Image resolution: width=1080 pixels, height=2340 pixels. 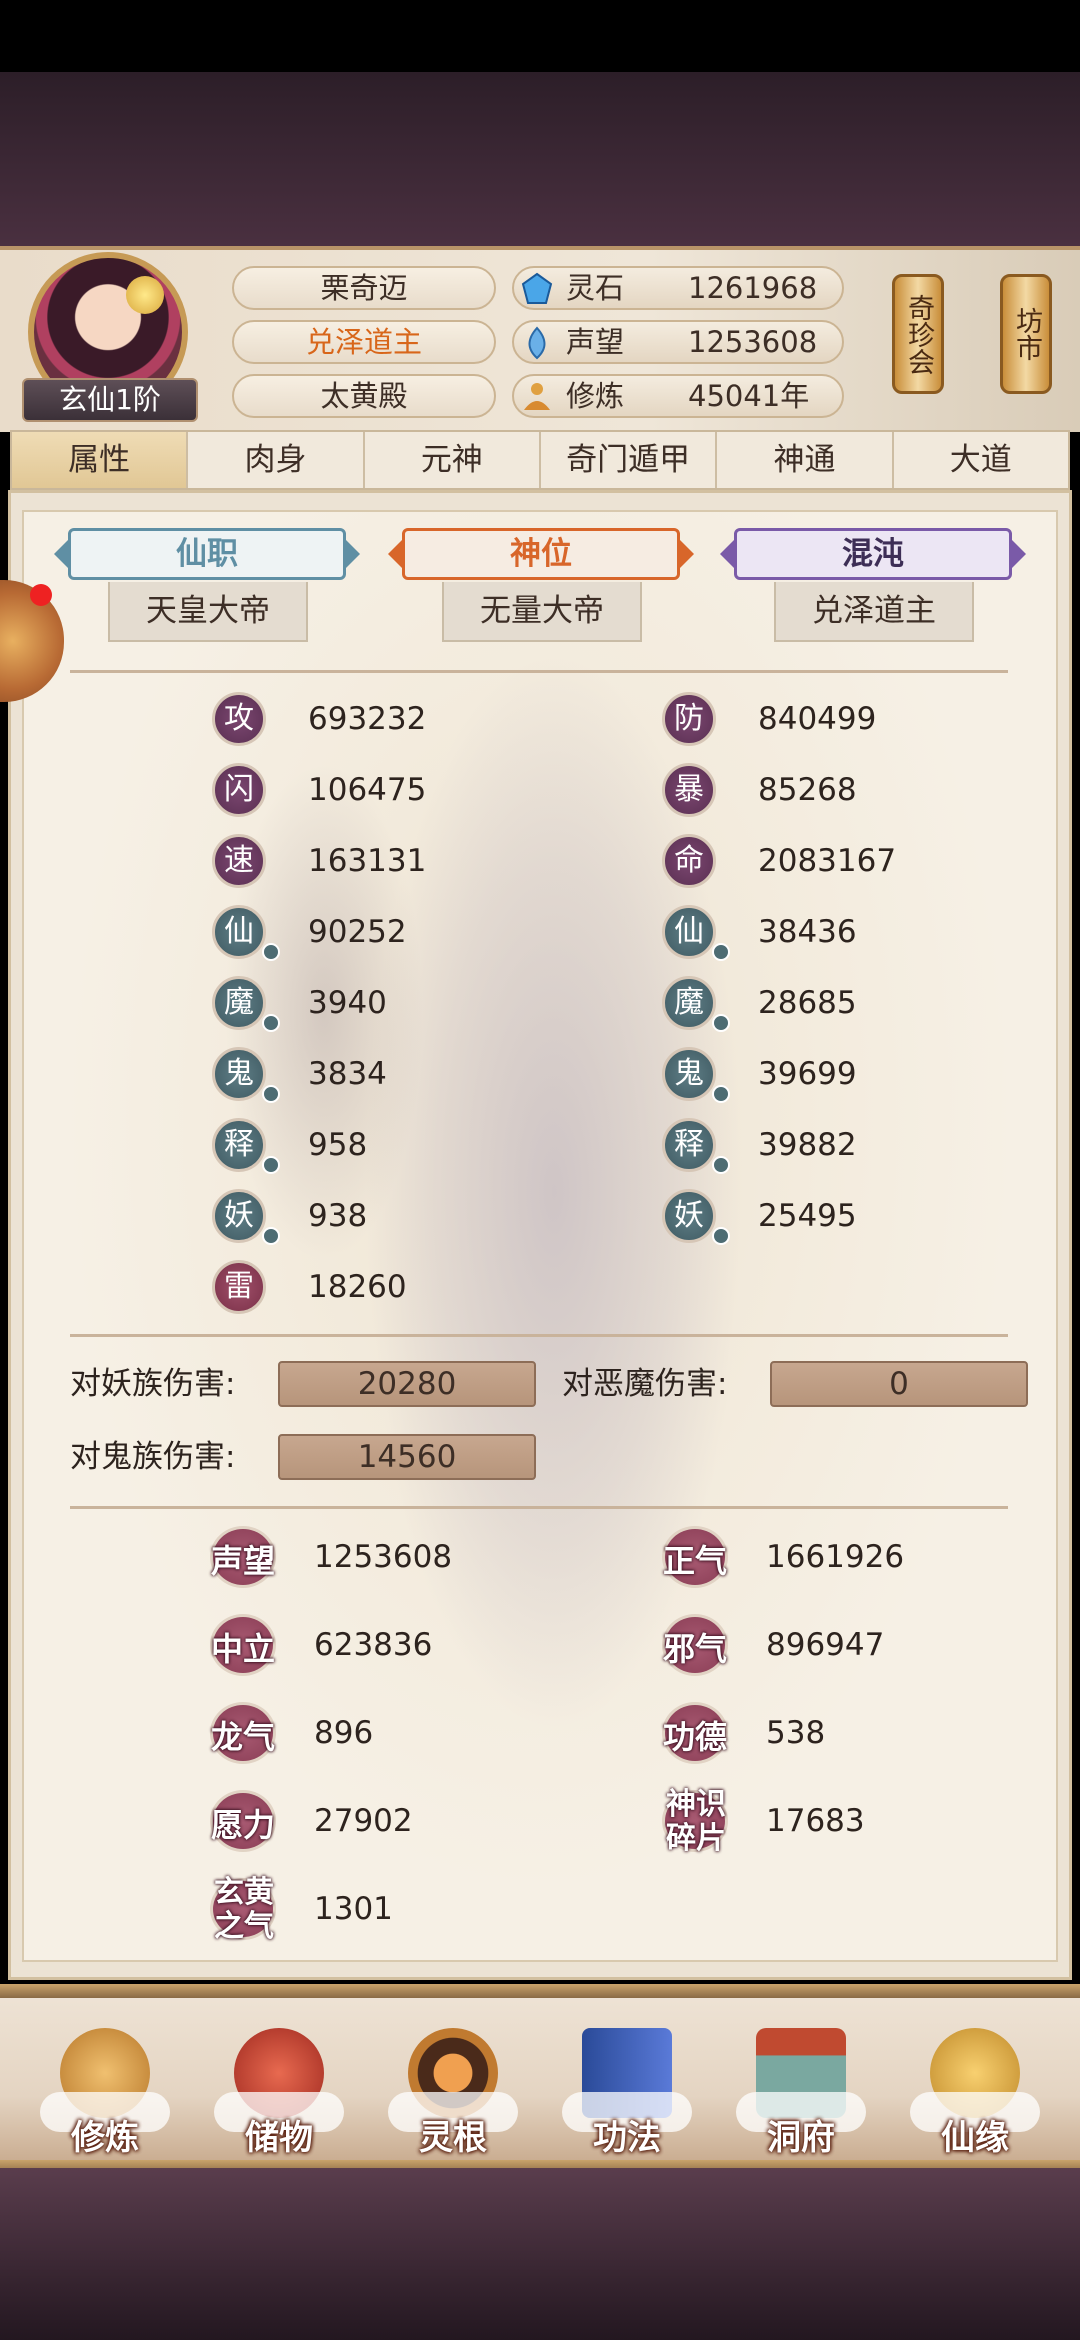 What do you see at coordinates (239, 1003) in the screenshot?
I see `stat-demon-atk-icon: 魔` at bounding box center [239, 1003].